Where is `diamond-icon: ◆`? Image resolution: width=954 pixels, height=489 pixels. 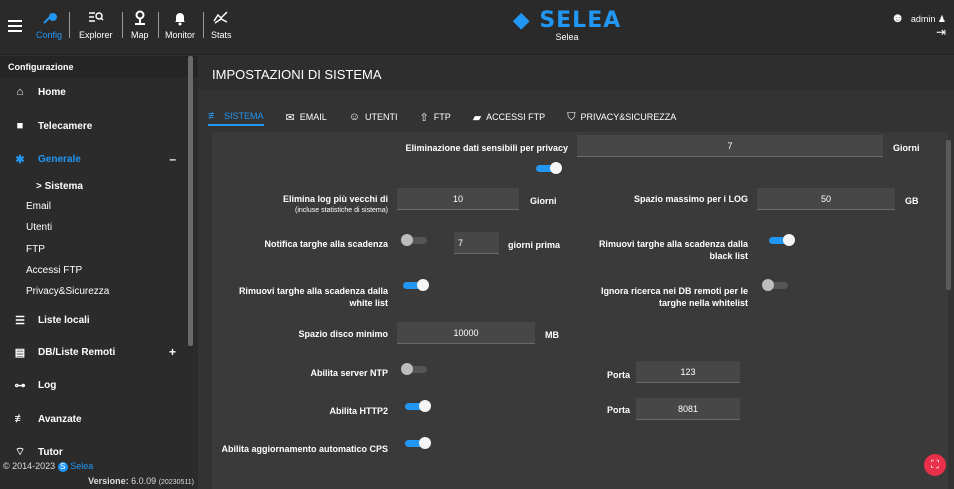
diamond-icon: ◆ is located at coordinates (521, 20).